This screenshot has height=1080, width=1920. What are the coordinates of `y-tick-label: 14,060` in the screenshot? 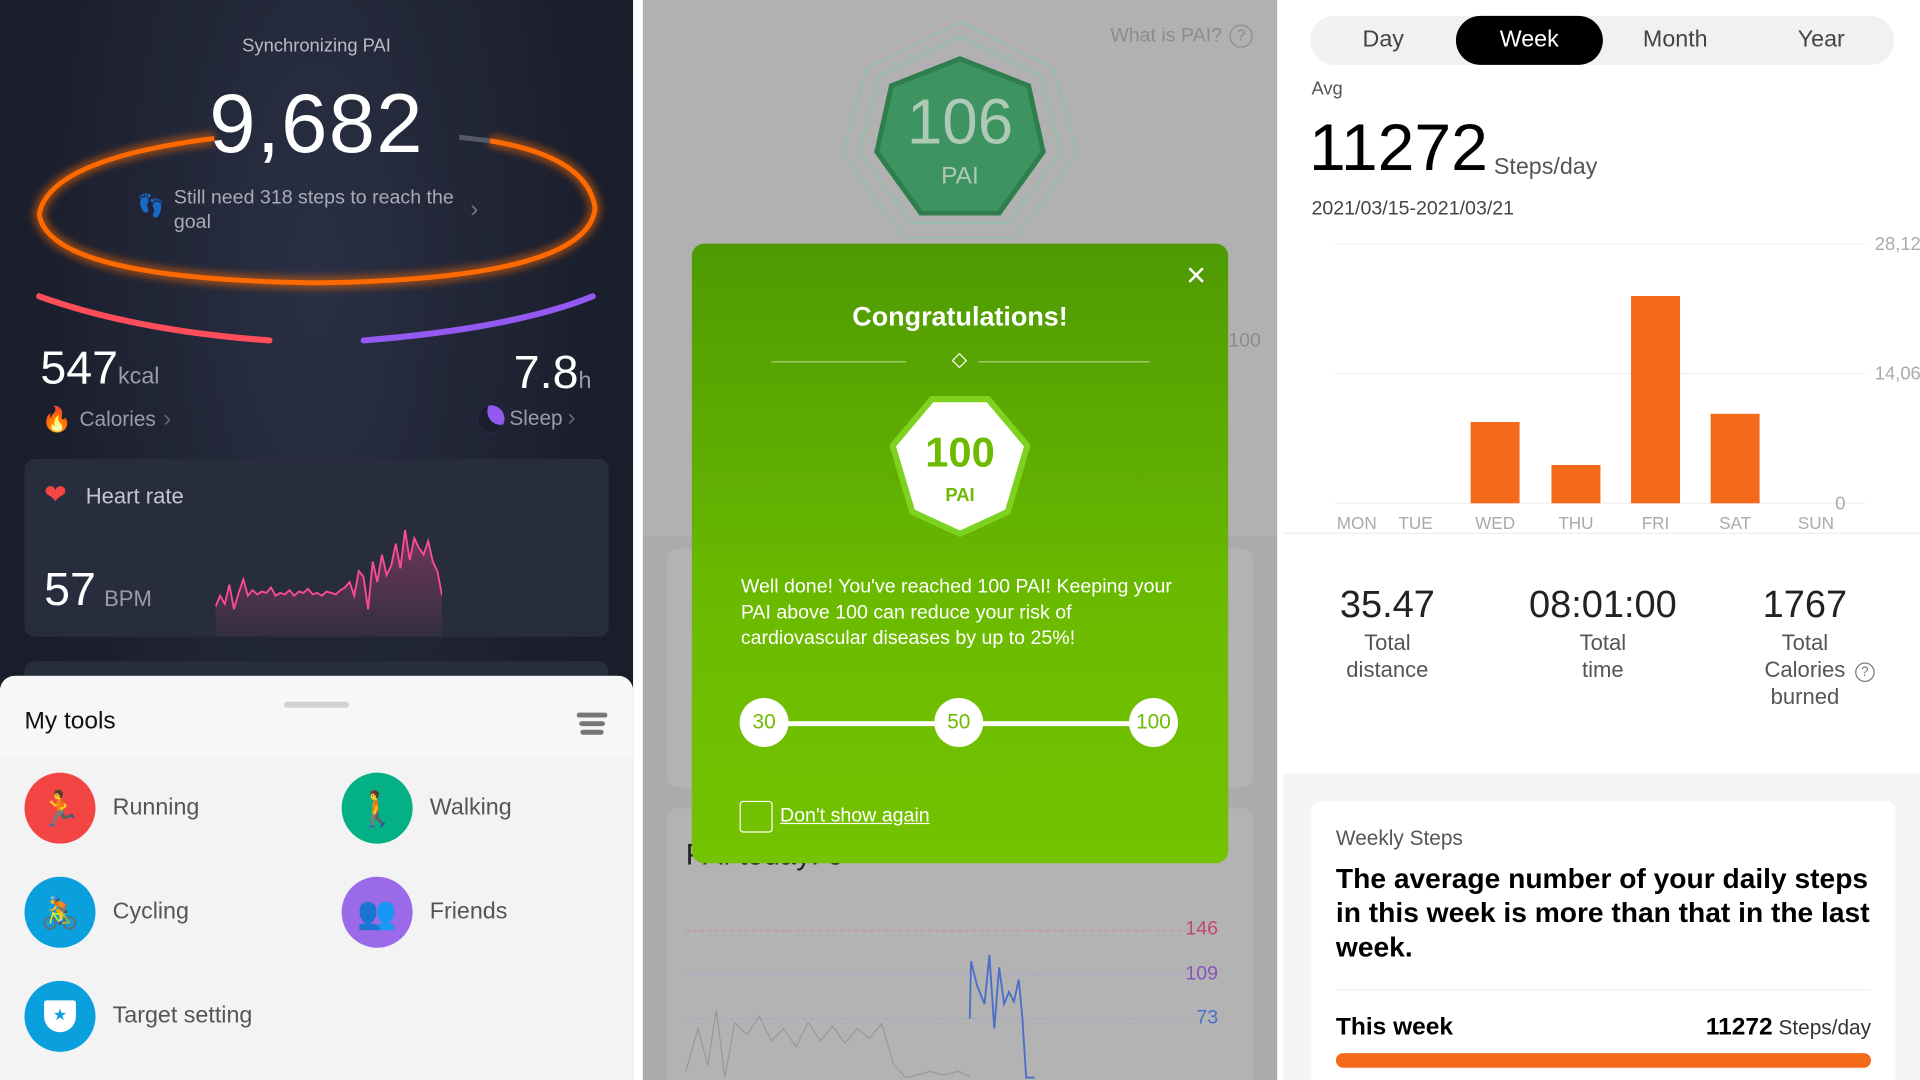 It's located at (1897, 373).